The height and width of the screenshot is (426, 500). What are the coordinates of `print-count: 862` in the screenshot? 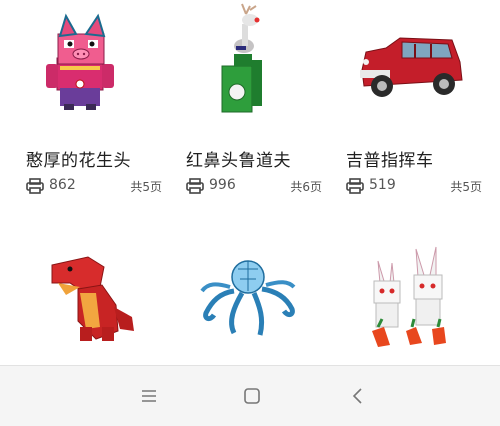 It's located at (62, 185).